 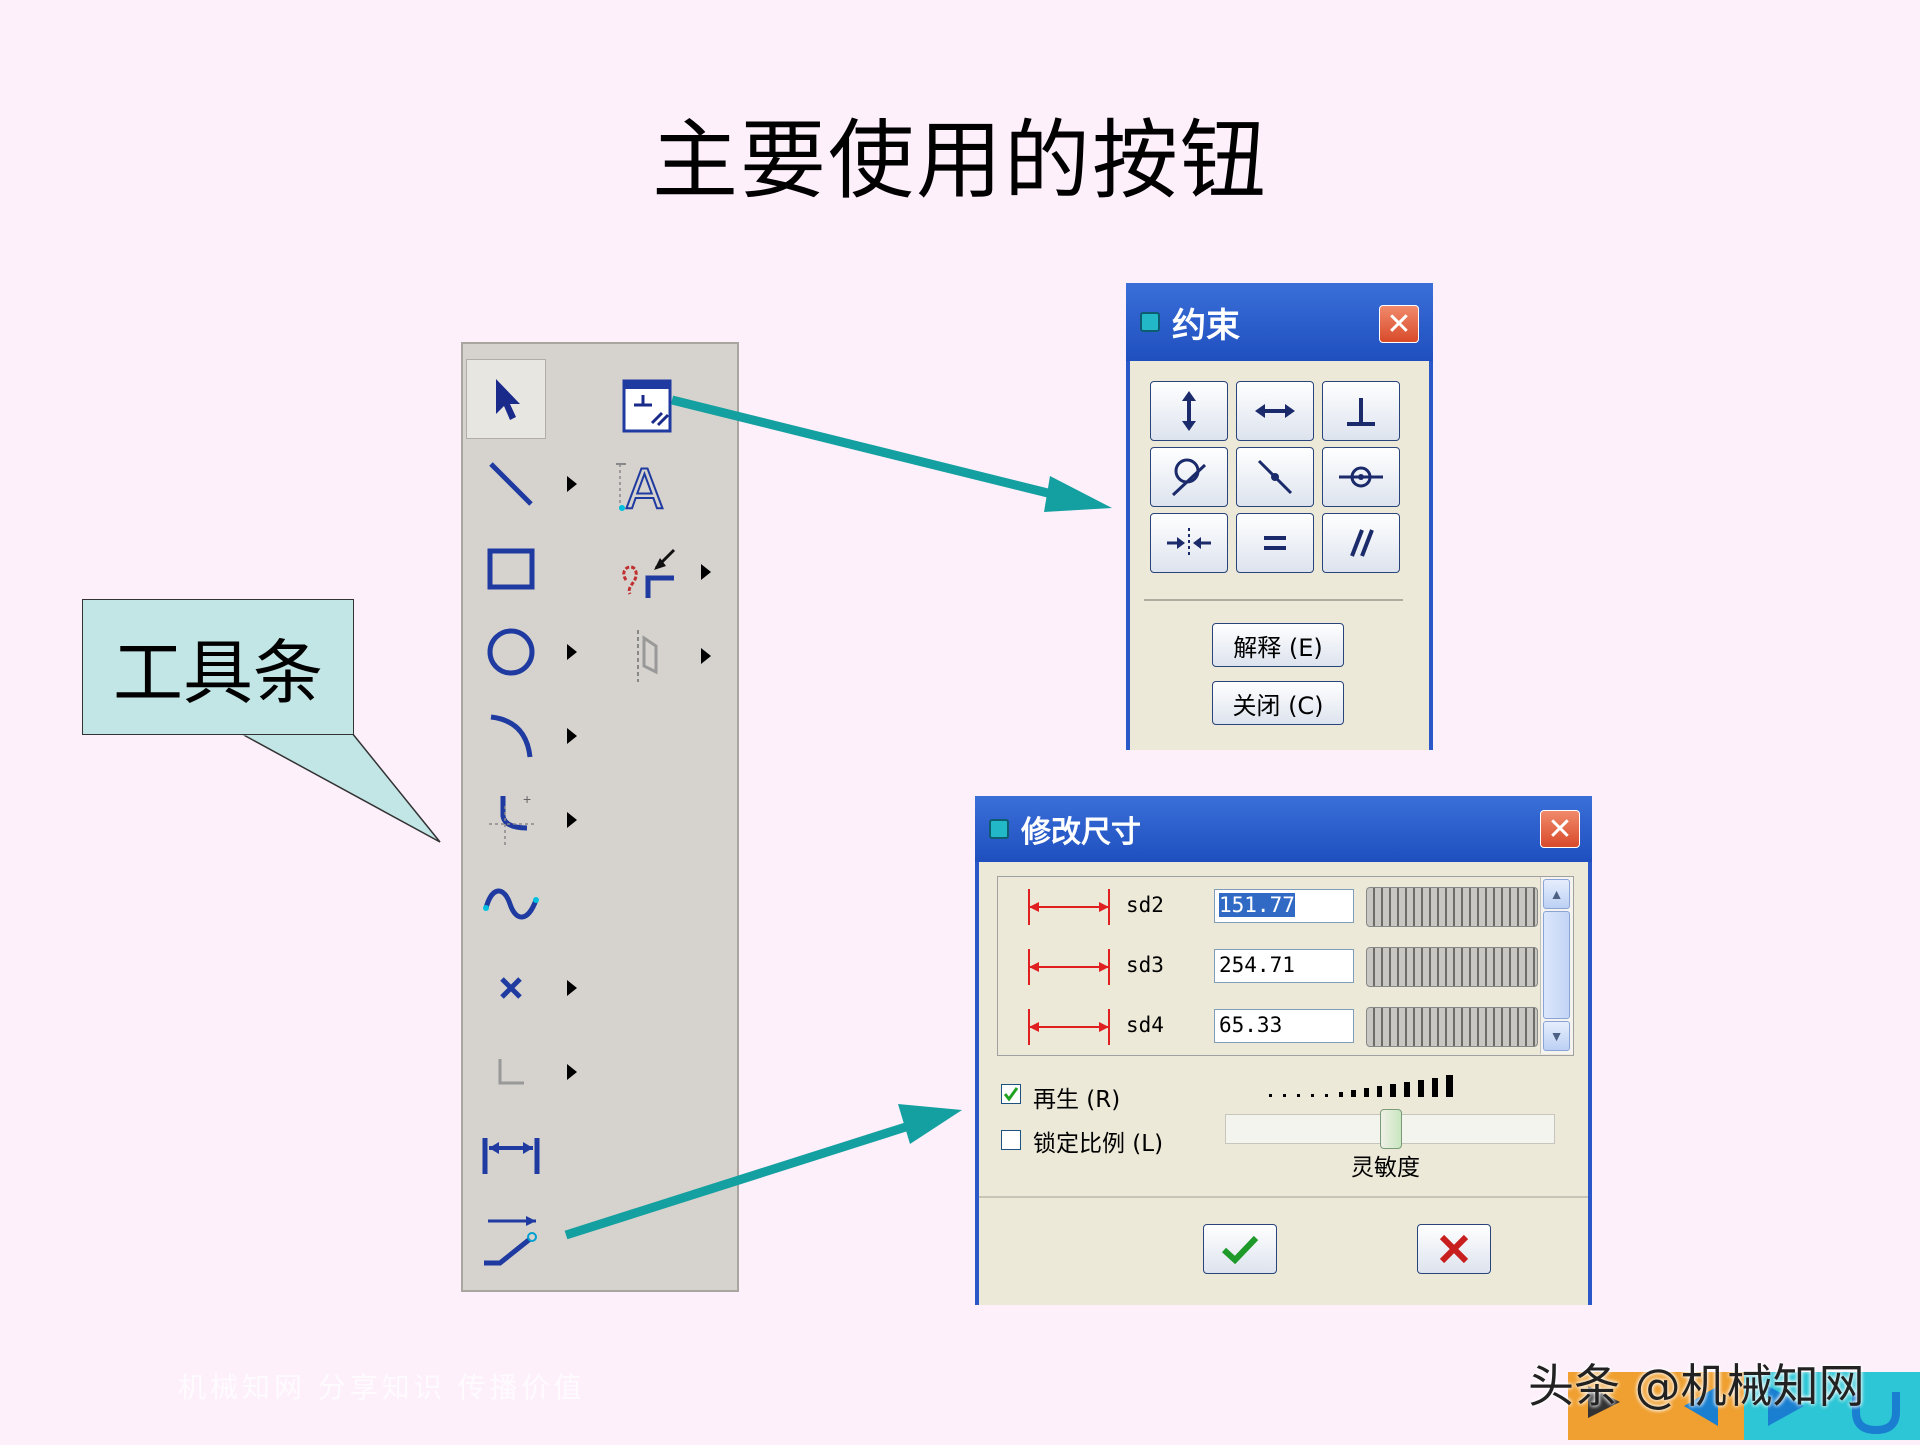 I want to click on dimension-value-input: 151.77, so click(x=1284, y=906).